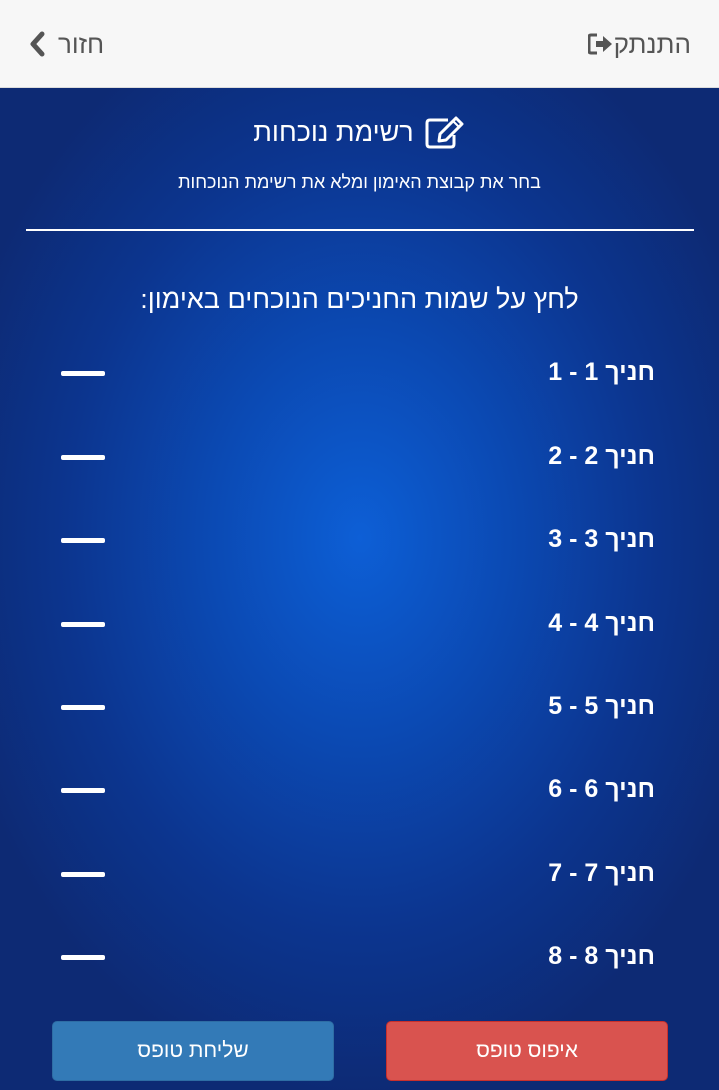  Describe the element at coordinates (359, 791) in the screenshot. I see `trainee-item: חניך 6 - 6` at that location.